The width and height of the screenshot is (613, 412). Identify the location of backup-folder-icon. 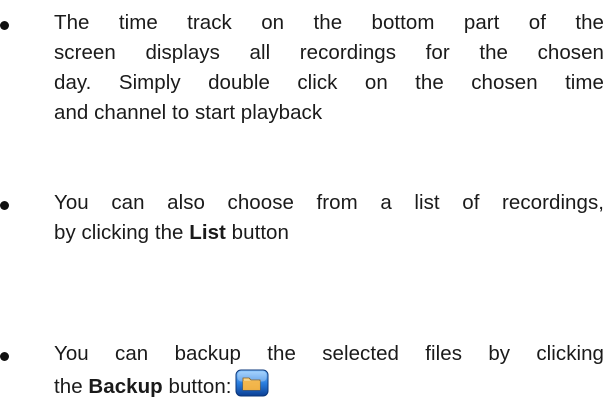
(252, 383).